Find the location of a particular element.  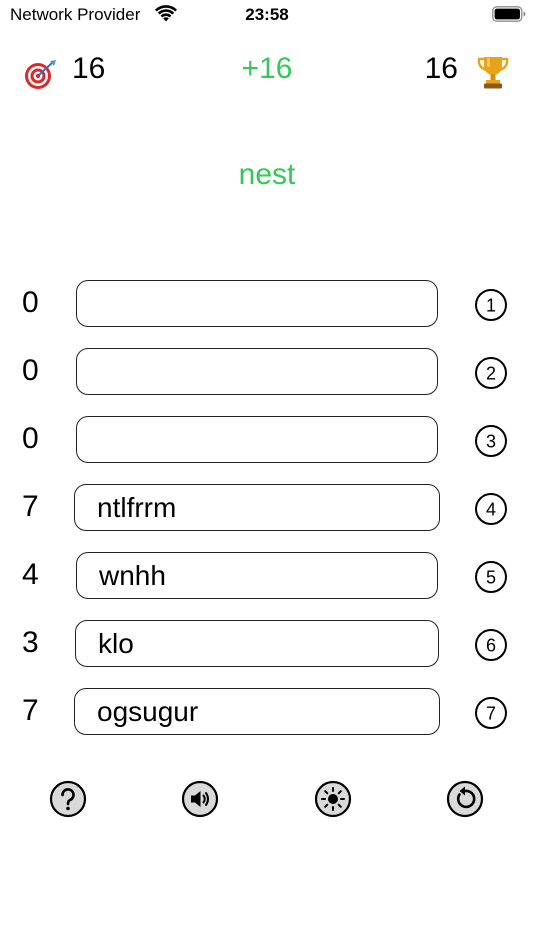

sun-icon is located at coordinates (333, 799).